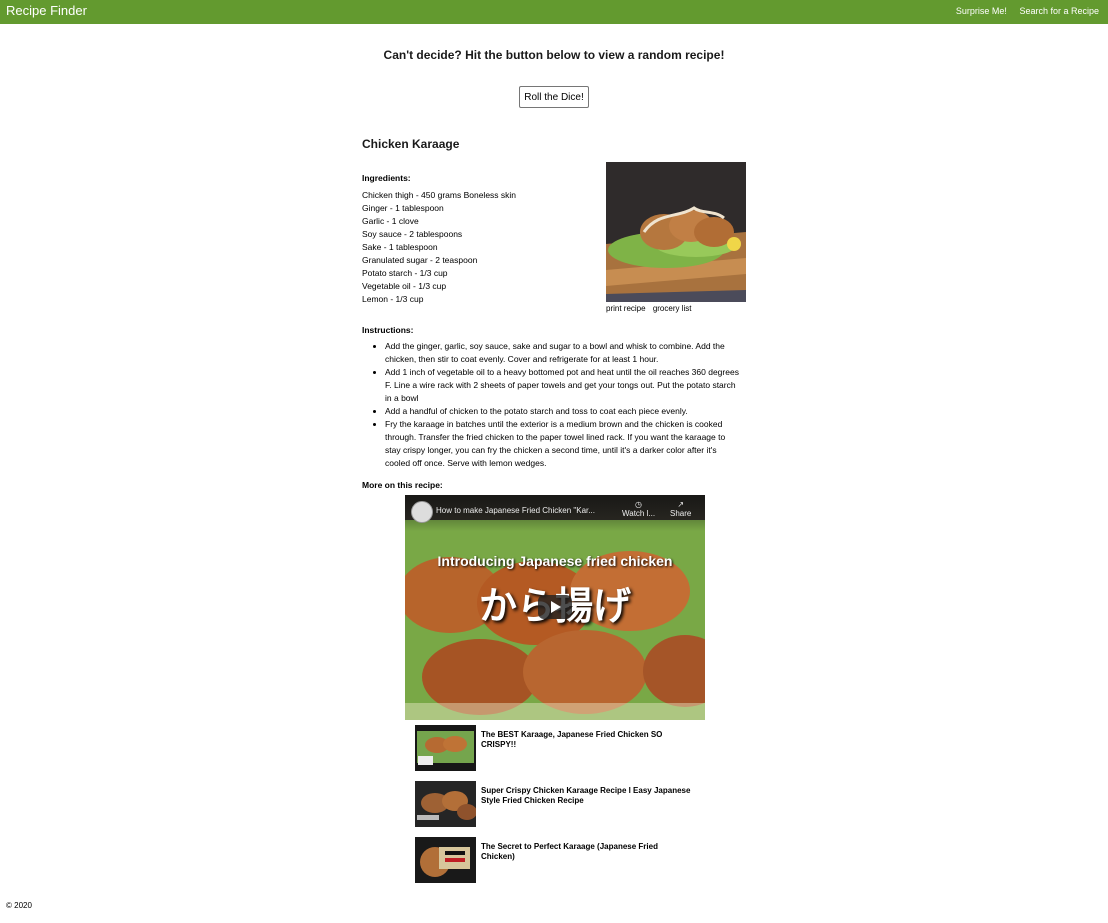 The width and height of the screenshot is (1108, 923). I want to click on instructions-heading: Instructions:, so click(388, 330).